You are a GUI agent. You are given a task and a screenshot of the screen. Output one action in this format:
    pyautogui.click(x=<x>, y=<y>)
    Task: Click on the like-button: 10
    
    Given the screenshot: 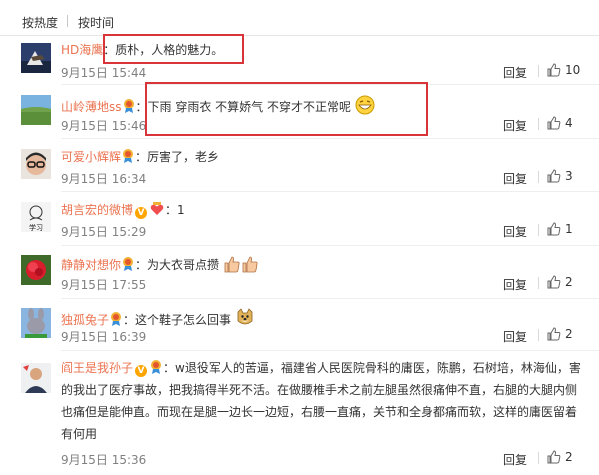 What is the action you would take?
    pyautogui.click(x=563, y=70)
    